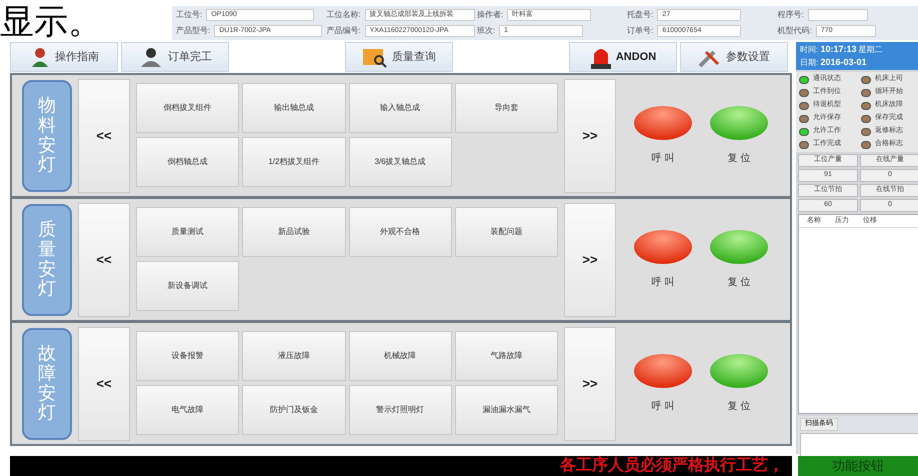  Describe the element at coordinates (375, 57) in the screenshot. I see `folder-search-icon` at that location.